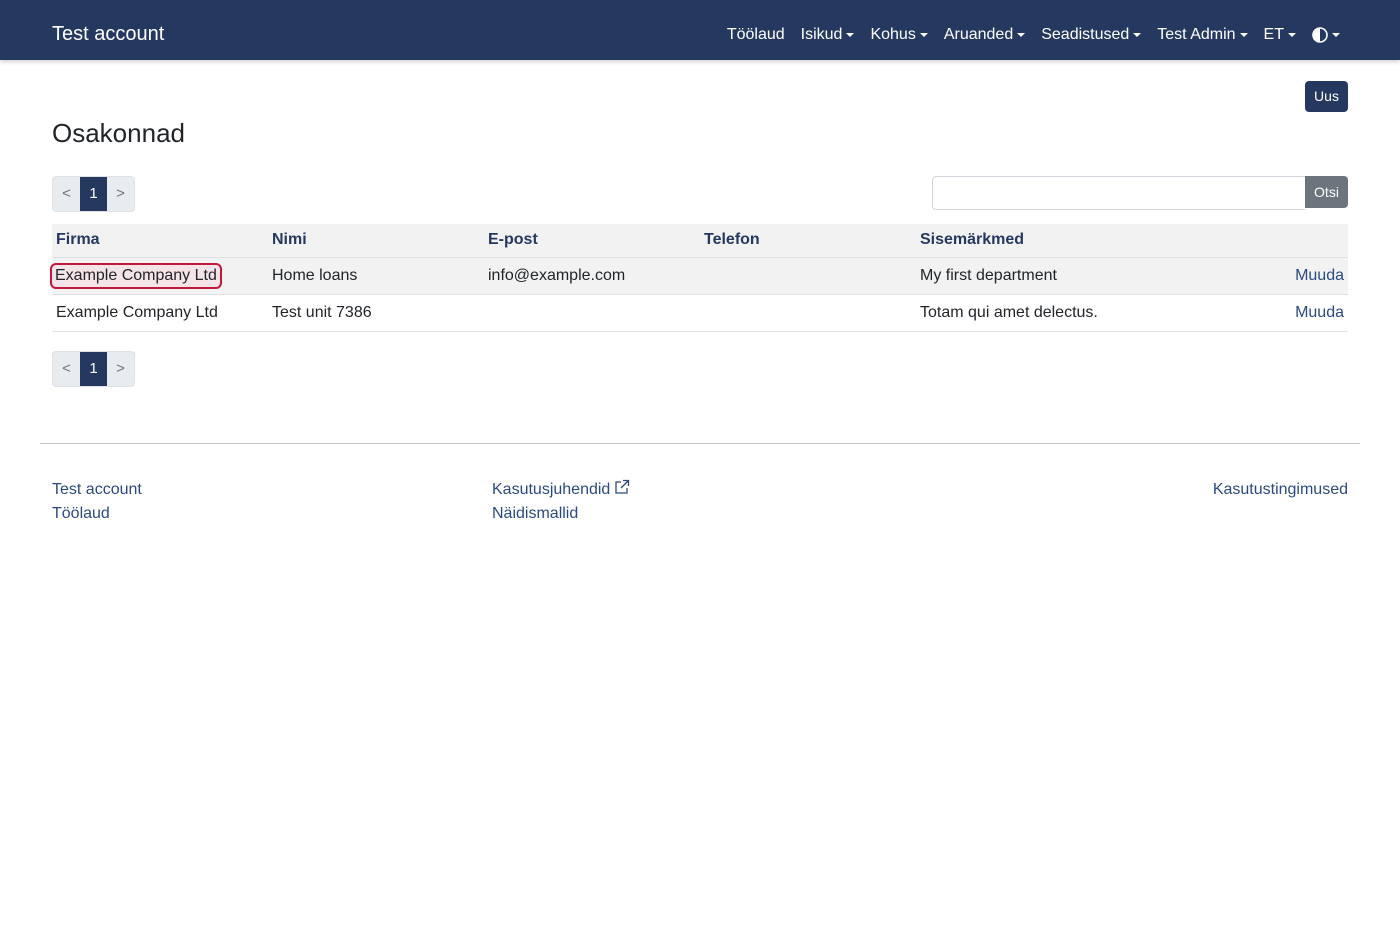 The width and height of the screenshot is (1400, 940). I want to click on footer-column-3: Kasutustingimused, so click(1280, 490).